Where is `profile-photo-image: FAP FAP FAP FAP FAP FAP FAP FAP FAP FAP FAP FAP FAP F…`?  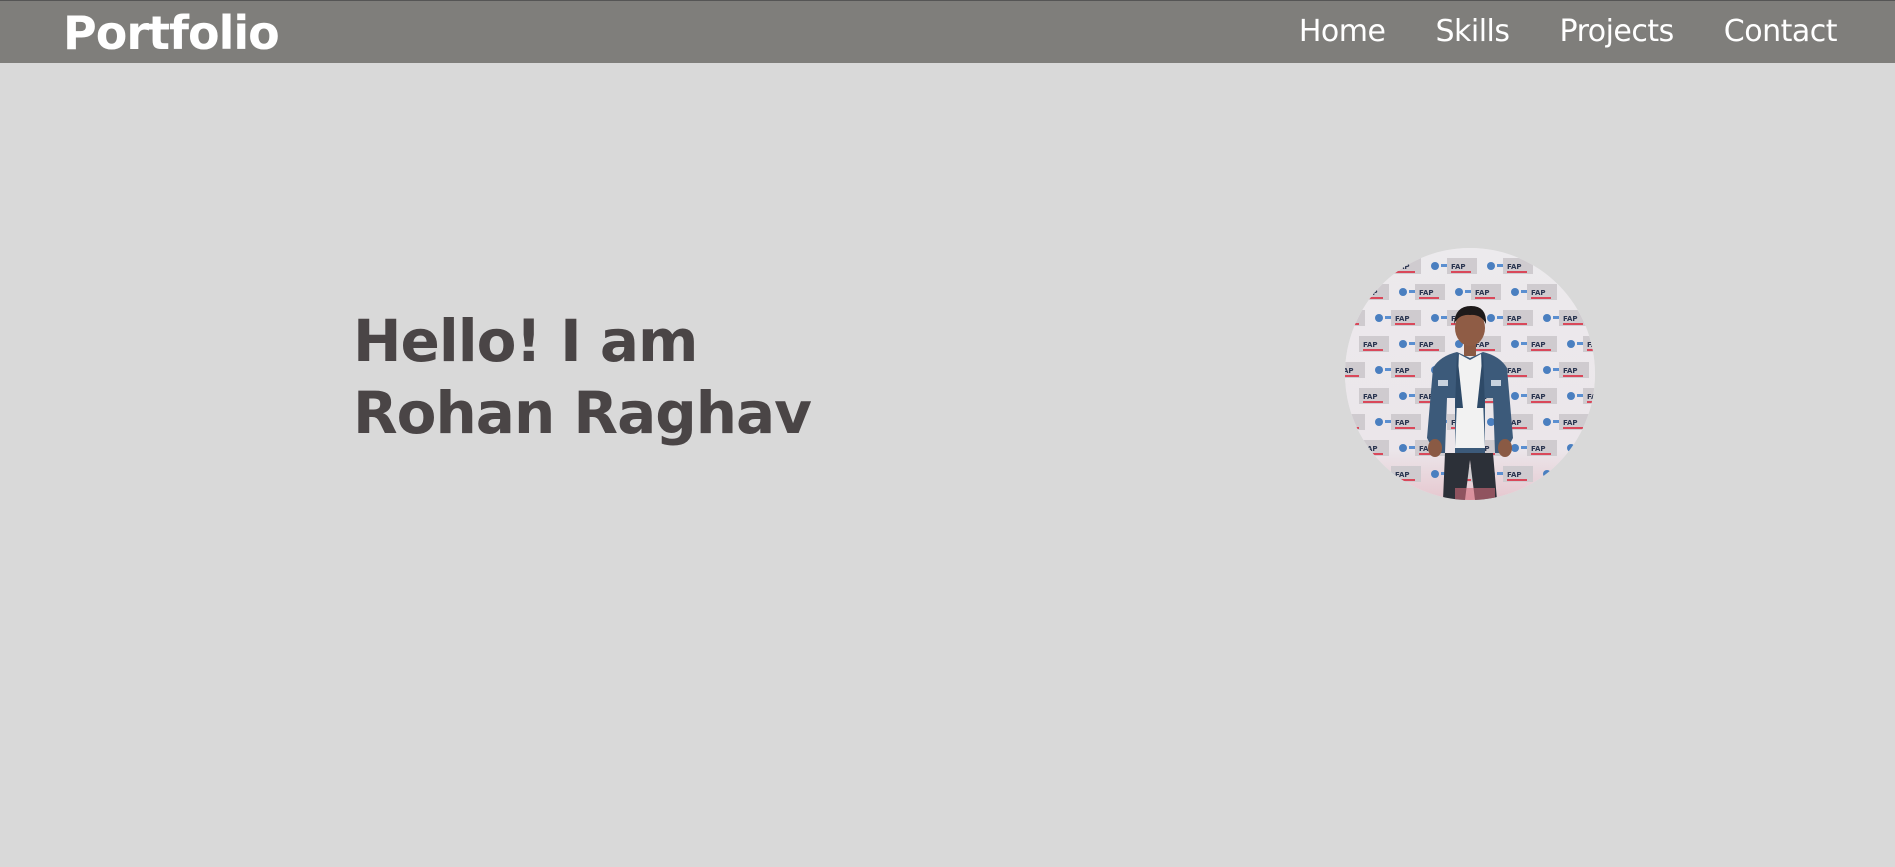
profile-photo-image: FAP FAP FAP FAP FAP FAP FAP FAP FAP FAP FAP FAP FAP F… is located at coordinates (1470, 374).